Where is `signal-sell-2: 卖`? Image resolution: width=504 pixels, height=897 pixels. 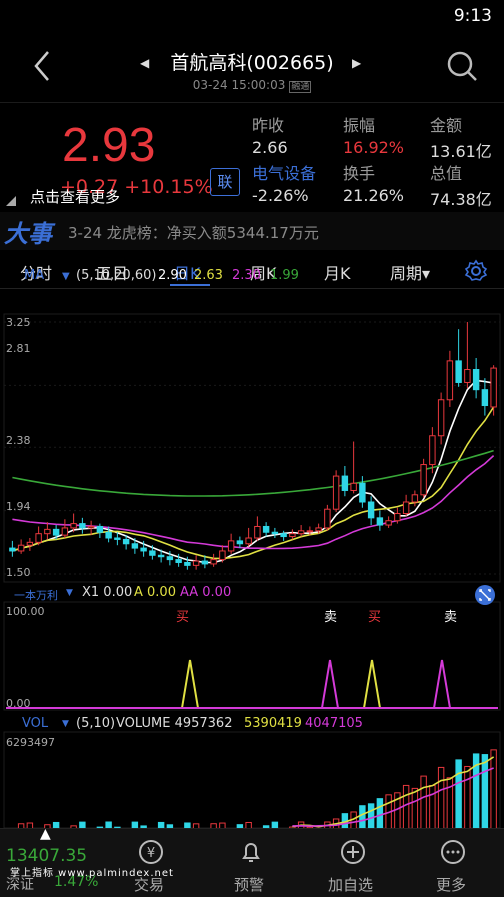
signal-sell-2: 卖 is located at coordinates (451, 617).